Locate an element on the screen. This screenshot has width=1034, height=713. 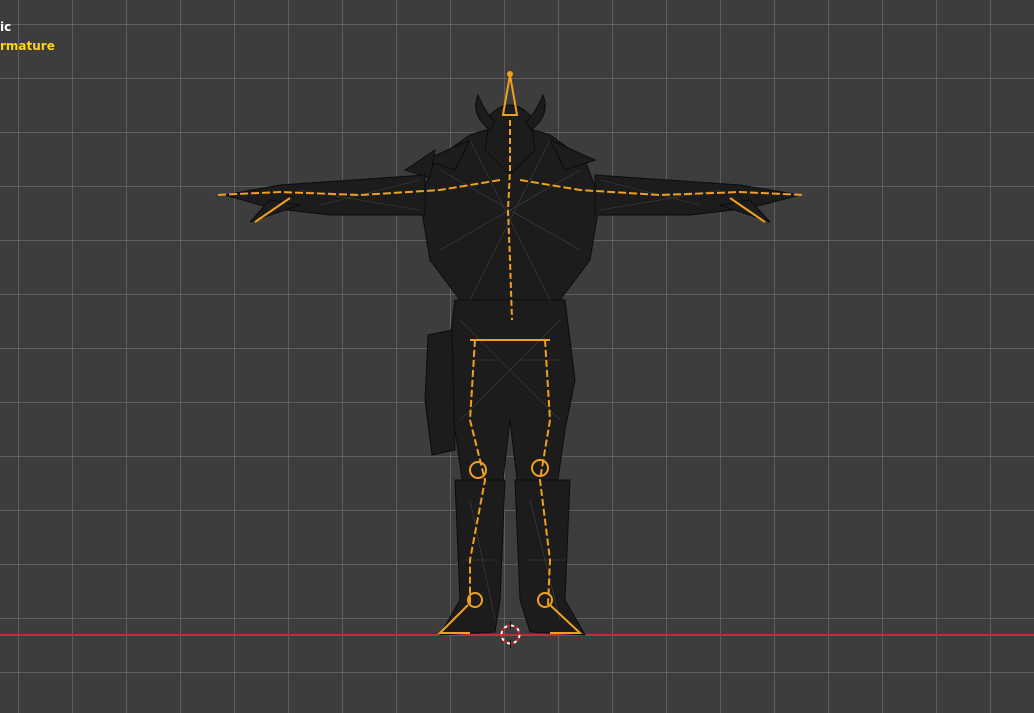
view-name-label: ic is located at coordinates (6, 27).